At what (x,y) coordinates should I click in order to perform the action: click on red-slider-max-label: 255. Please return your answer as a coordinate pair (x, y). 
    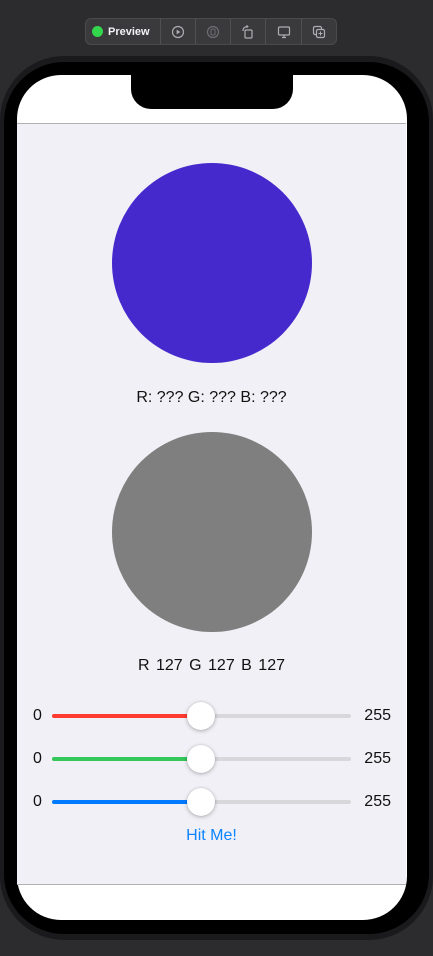
    Looking at the image, I should click on (377, 715).